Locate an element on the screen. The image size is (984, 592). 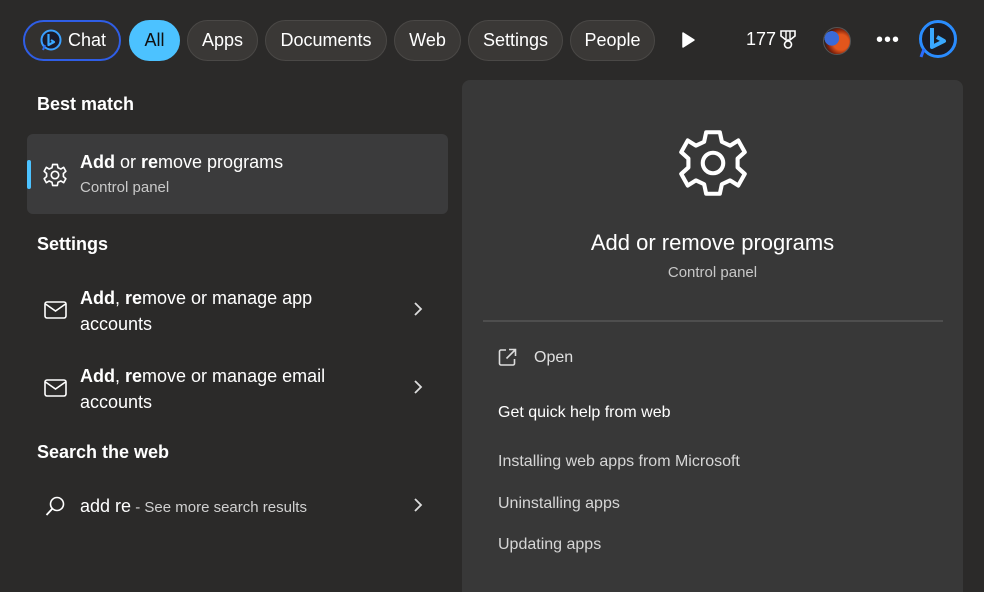
tab-chat: Chat is located at coordinates (72, 40).